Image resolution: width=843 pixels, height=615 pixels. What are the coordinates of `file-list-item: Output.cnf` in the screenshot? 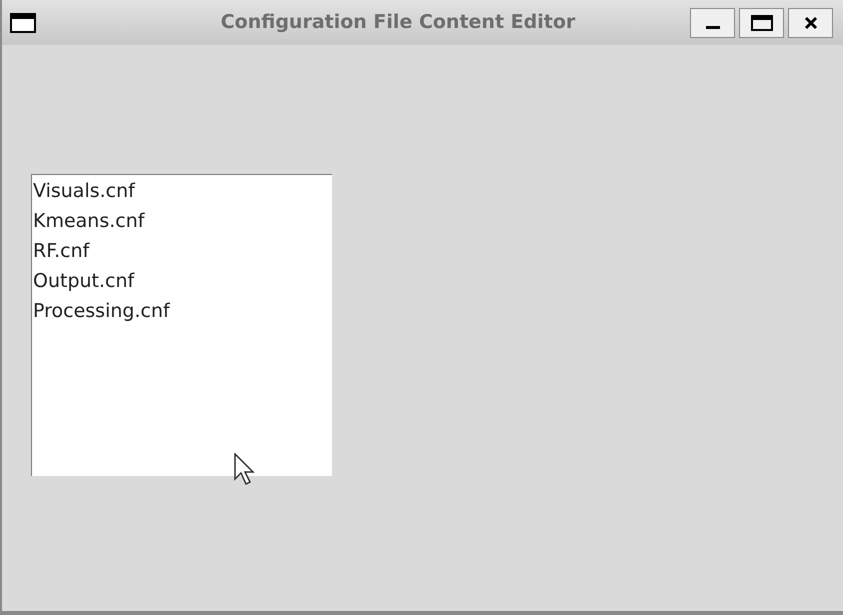 It's located at (182, 281).